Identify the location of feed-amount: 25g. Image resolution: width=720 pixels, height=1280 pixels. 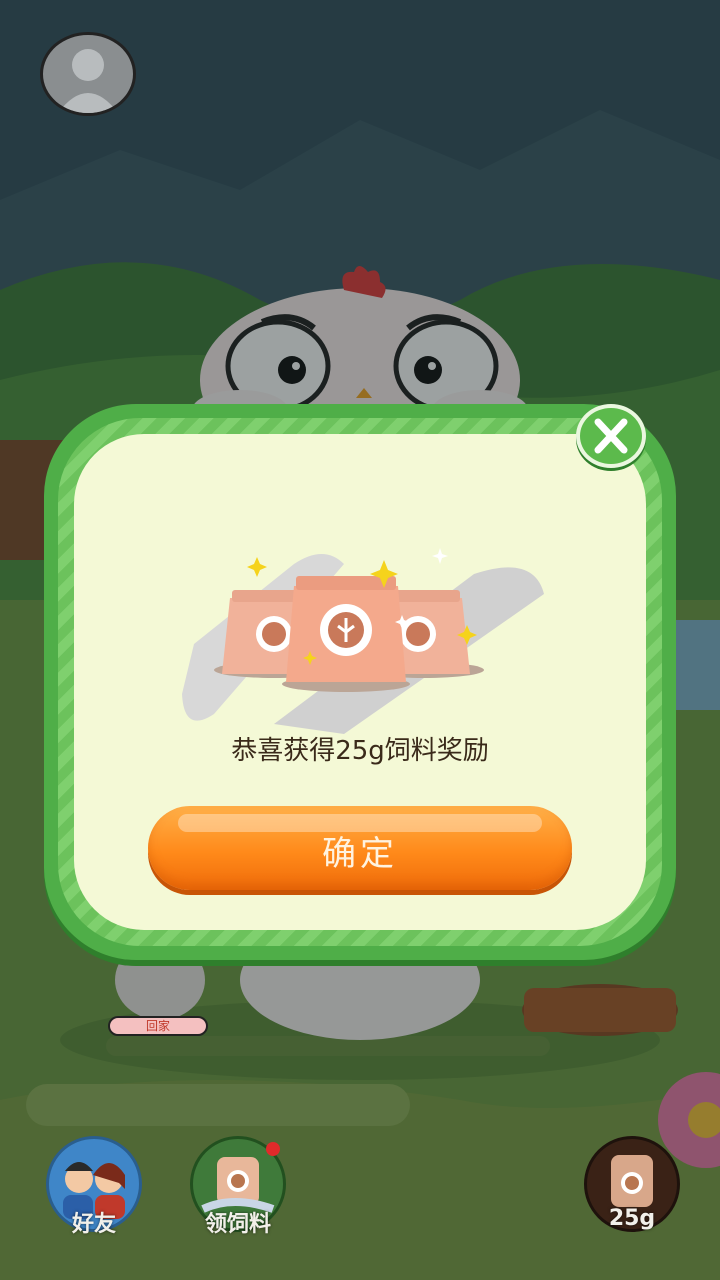
(632, 1218).